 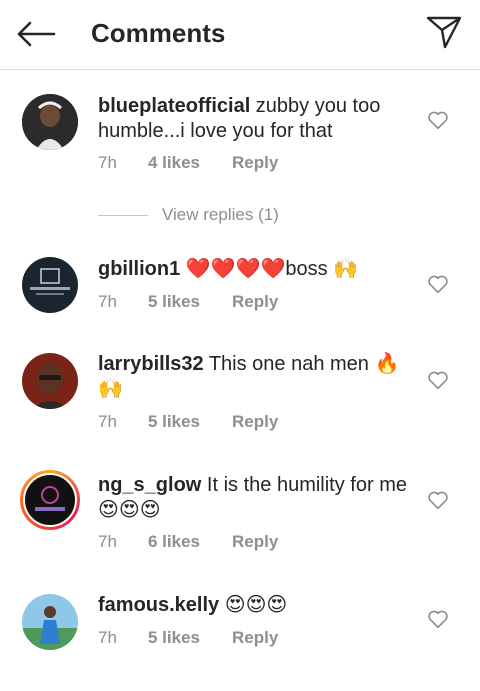 I want to click on view-replies-label: View replies (1), so click(x=220, y=214).